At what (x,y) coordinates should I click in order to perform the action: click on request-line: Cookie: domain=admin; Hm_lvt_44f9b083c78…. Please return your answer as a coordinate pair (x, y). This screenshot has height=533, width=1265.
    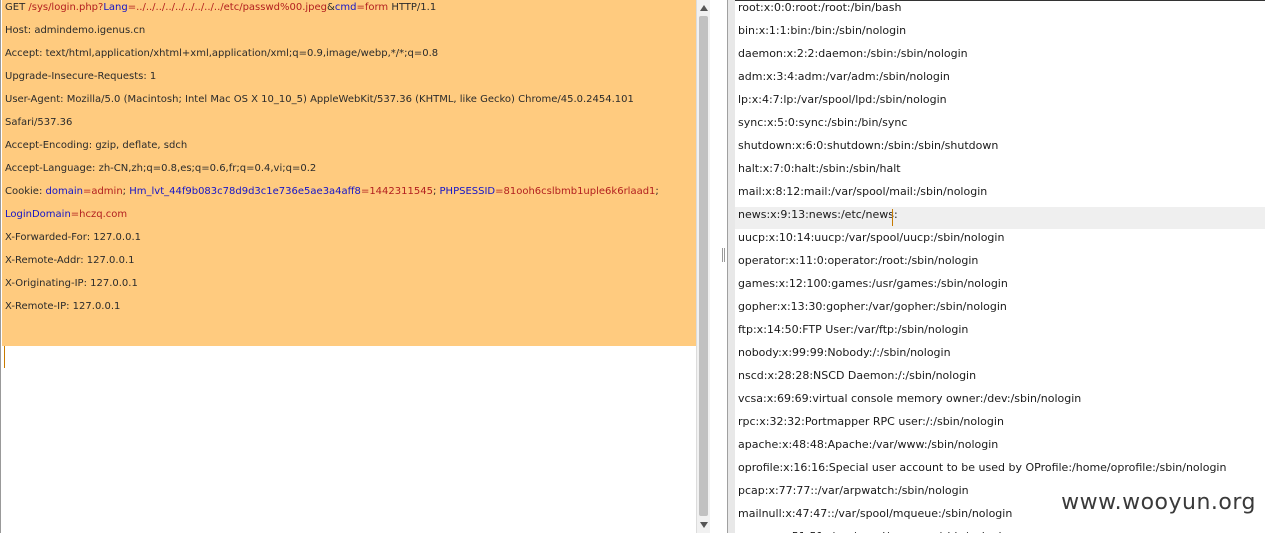
    Looking at the image, I should click on (350, 195).